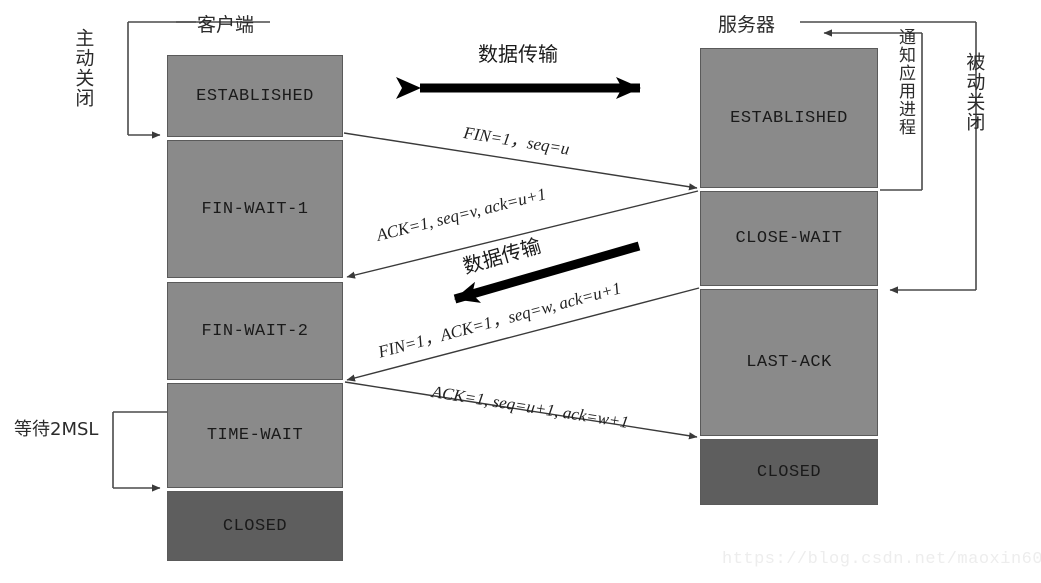 This screenshot has height=583, width=1041. What do you see at coordinates (747, 25) in the screenshot?
I see `server-title: 服务器` at bounding box center [747, 25].